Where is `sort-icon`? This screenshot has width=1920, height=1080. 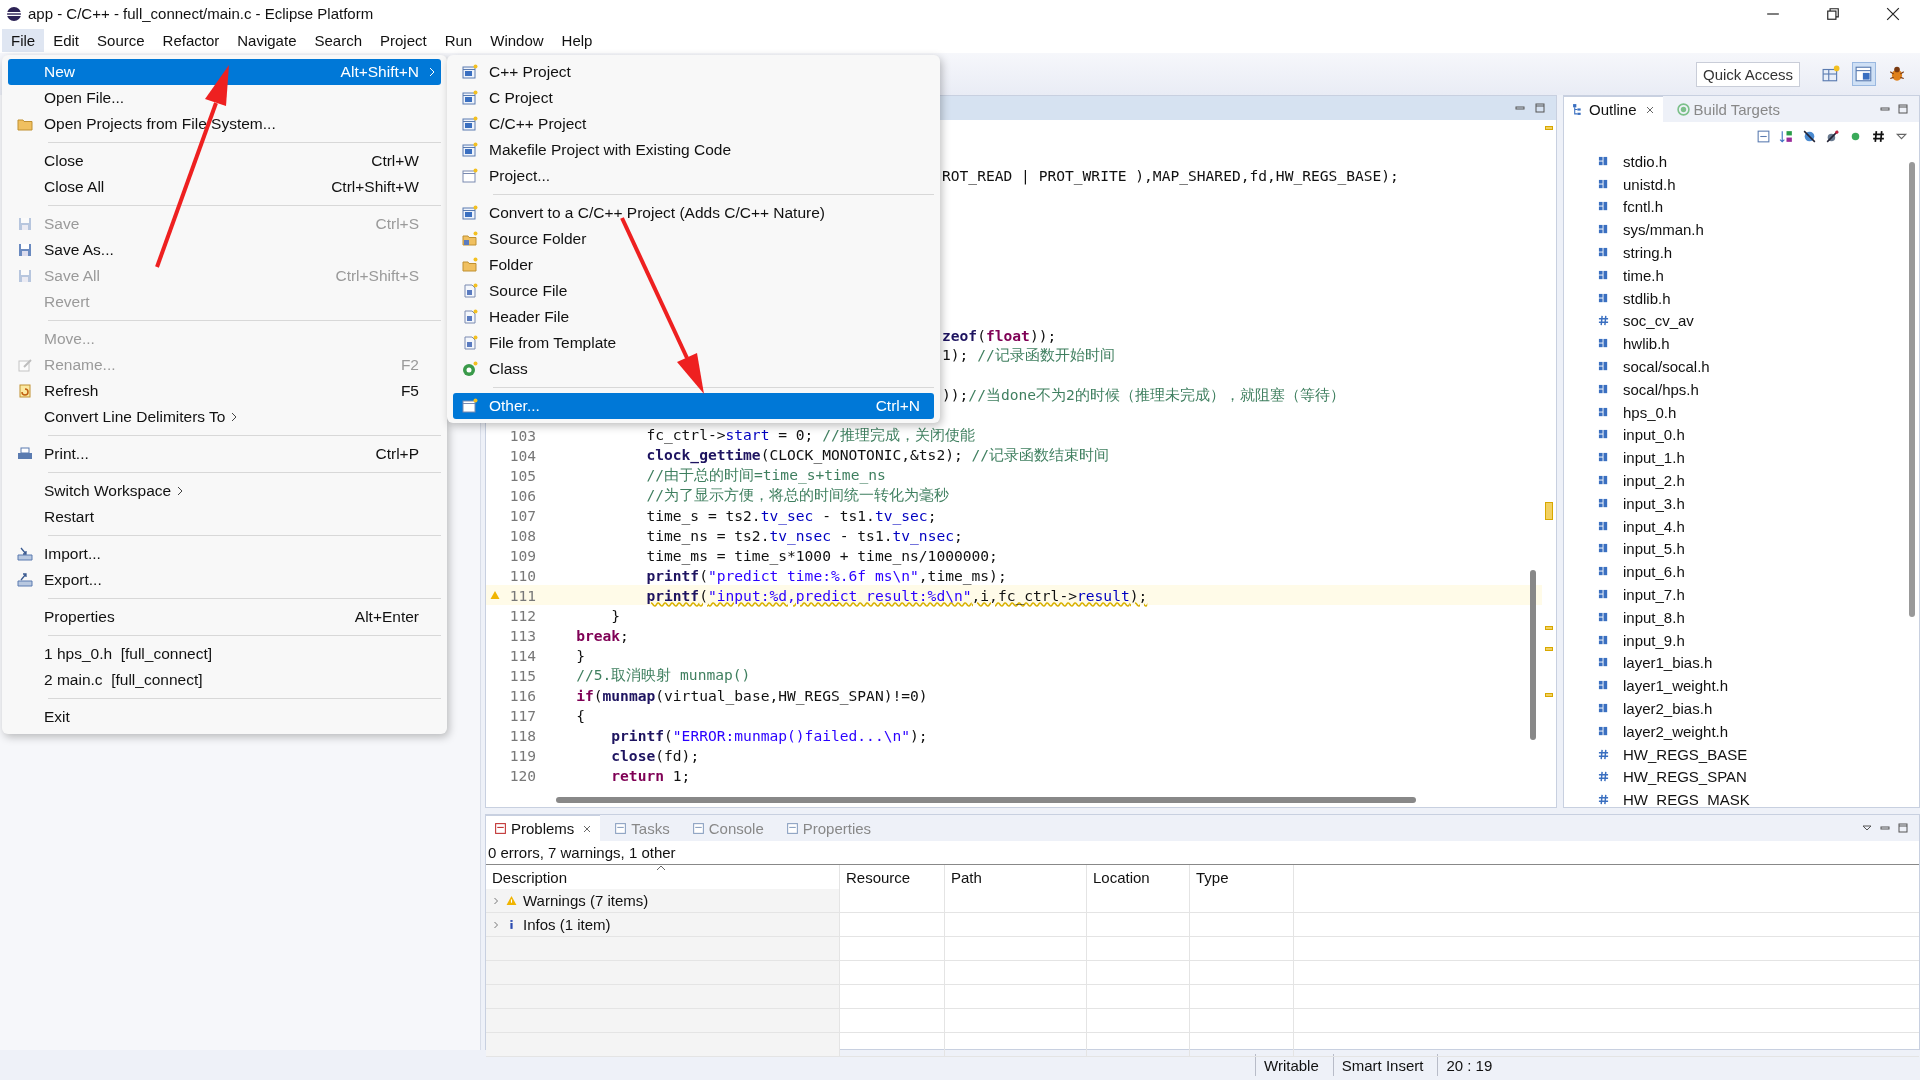
sort-icon is located at coordinates (1786, 136).